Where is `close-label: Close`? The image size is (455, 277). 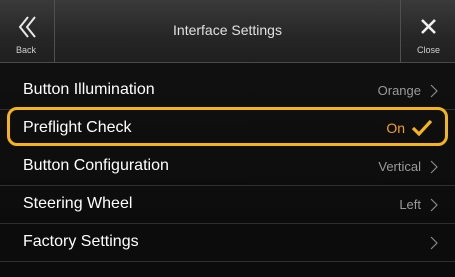 close-label: Close is located at coordinates (428, 50).